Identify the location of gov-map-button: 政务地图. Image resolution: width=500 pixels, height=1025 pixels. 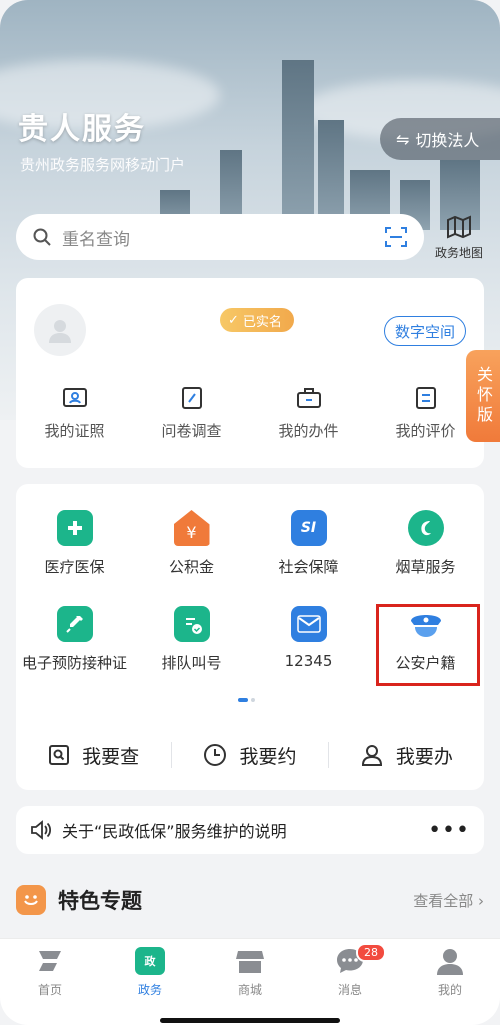
(459, 239).